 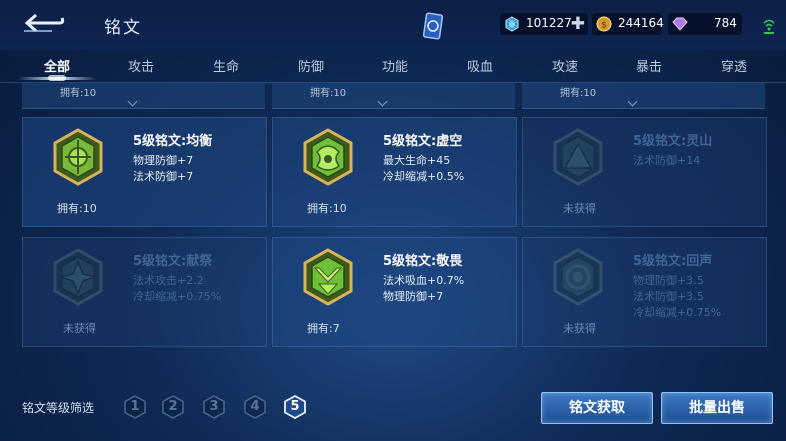 I want to click on rune-stat: 法术防御+7, so click(x=163, y=176).